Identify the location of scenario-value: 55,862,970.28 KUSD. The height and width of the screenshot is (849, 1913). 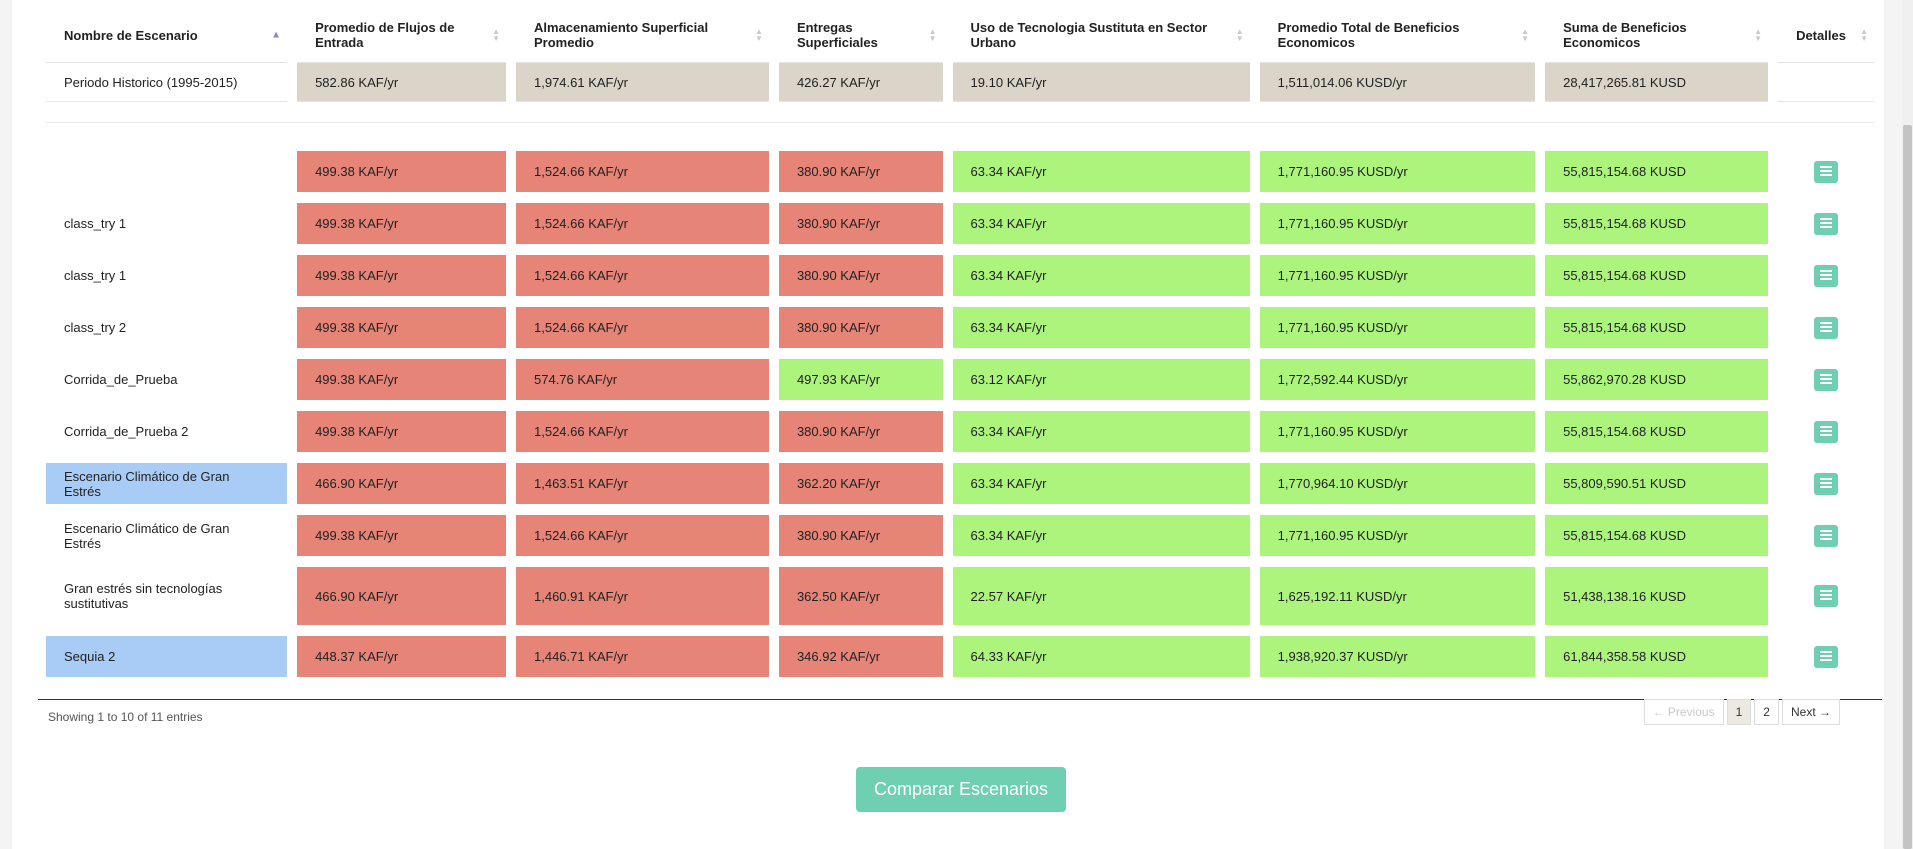
(1657, 385).